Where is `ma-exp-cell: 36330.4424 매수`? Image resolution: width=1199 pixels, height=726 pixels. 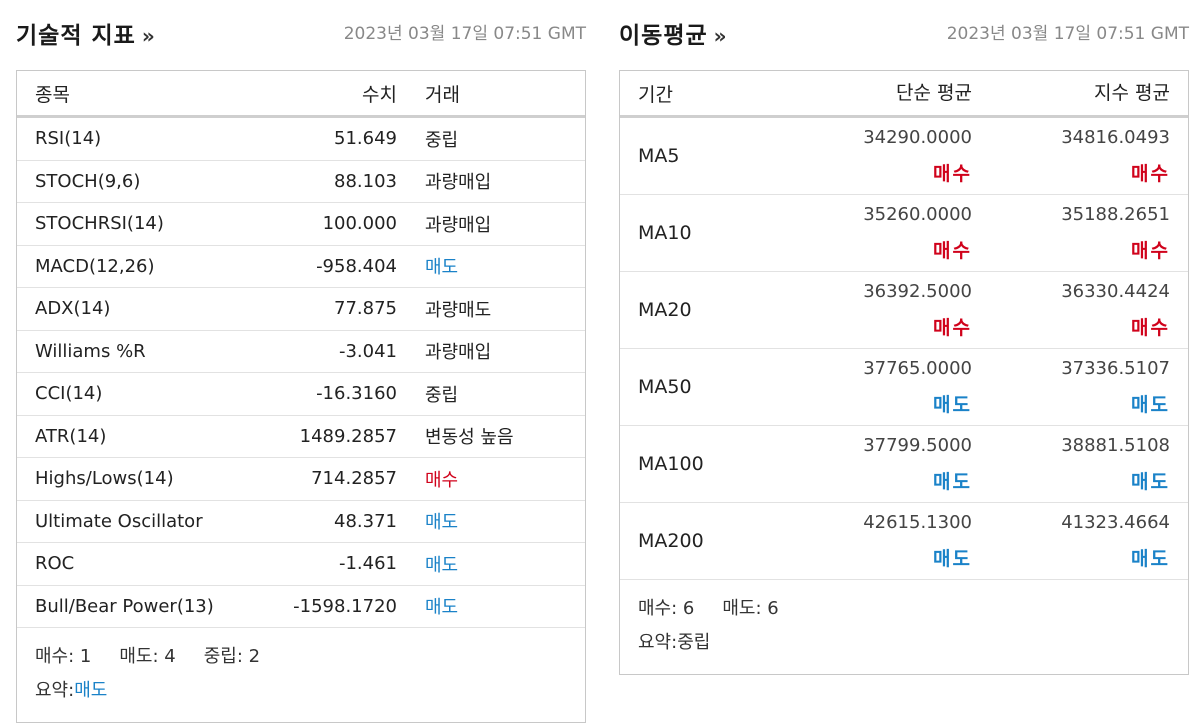
ma-exp-cell: 36330.4424 매수 is located at coordinates (1089, 310).